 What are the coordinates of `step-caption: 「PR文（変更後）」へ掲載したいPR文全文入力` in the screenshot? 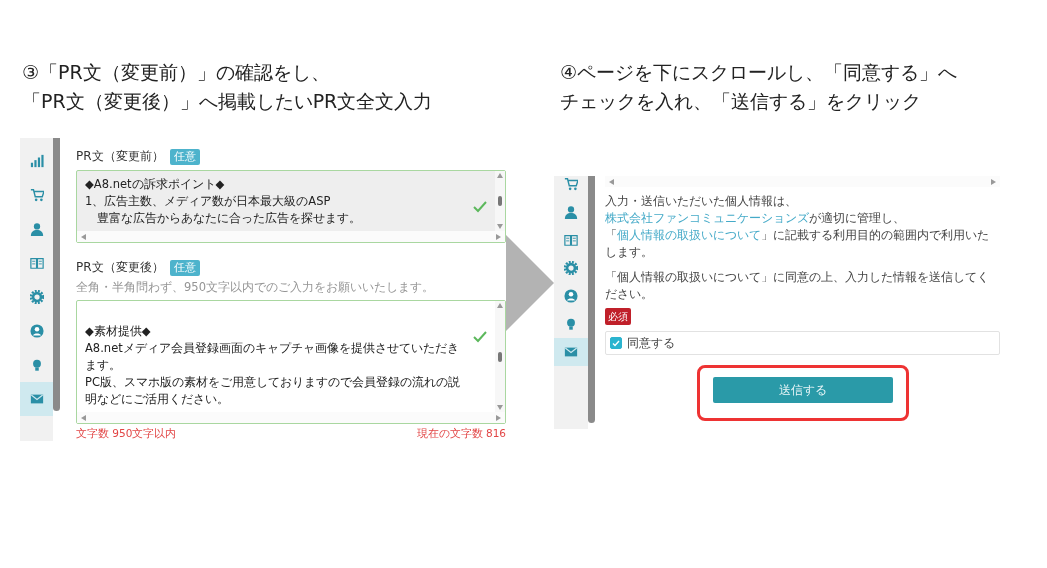 It's located at (228, 101).